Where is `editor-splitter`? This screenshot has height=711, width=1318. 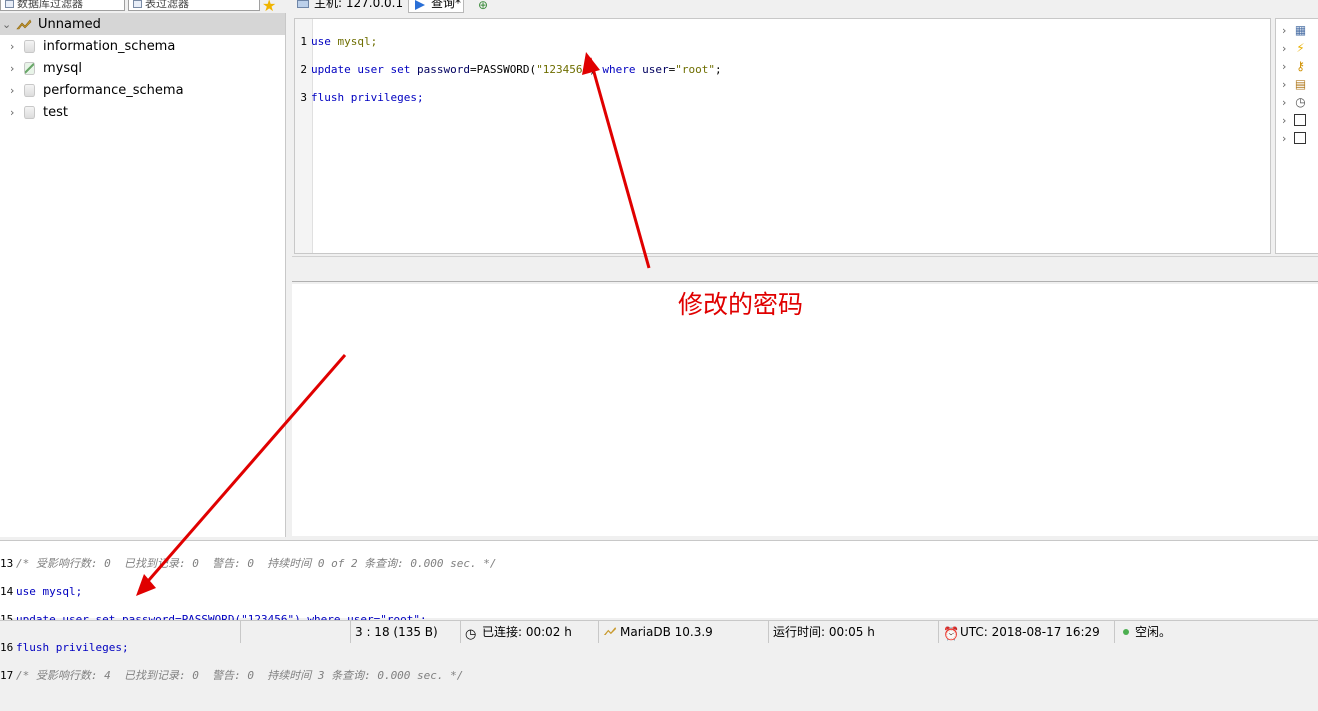 editor-splitter is located at coordinates (805, 269).